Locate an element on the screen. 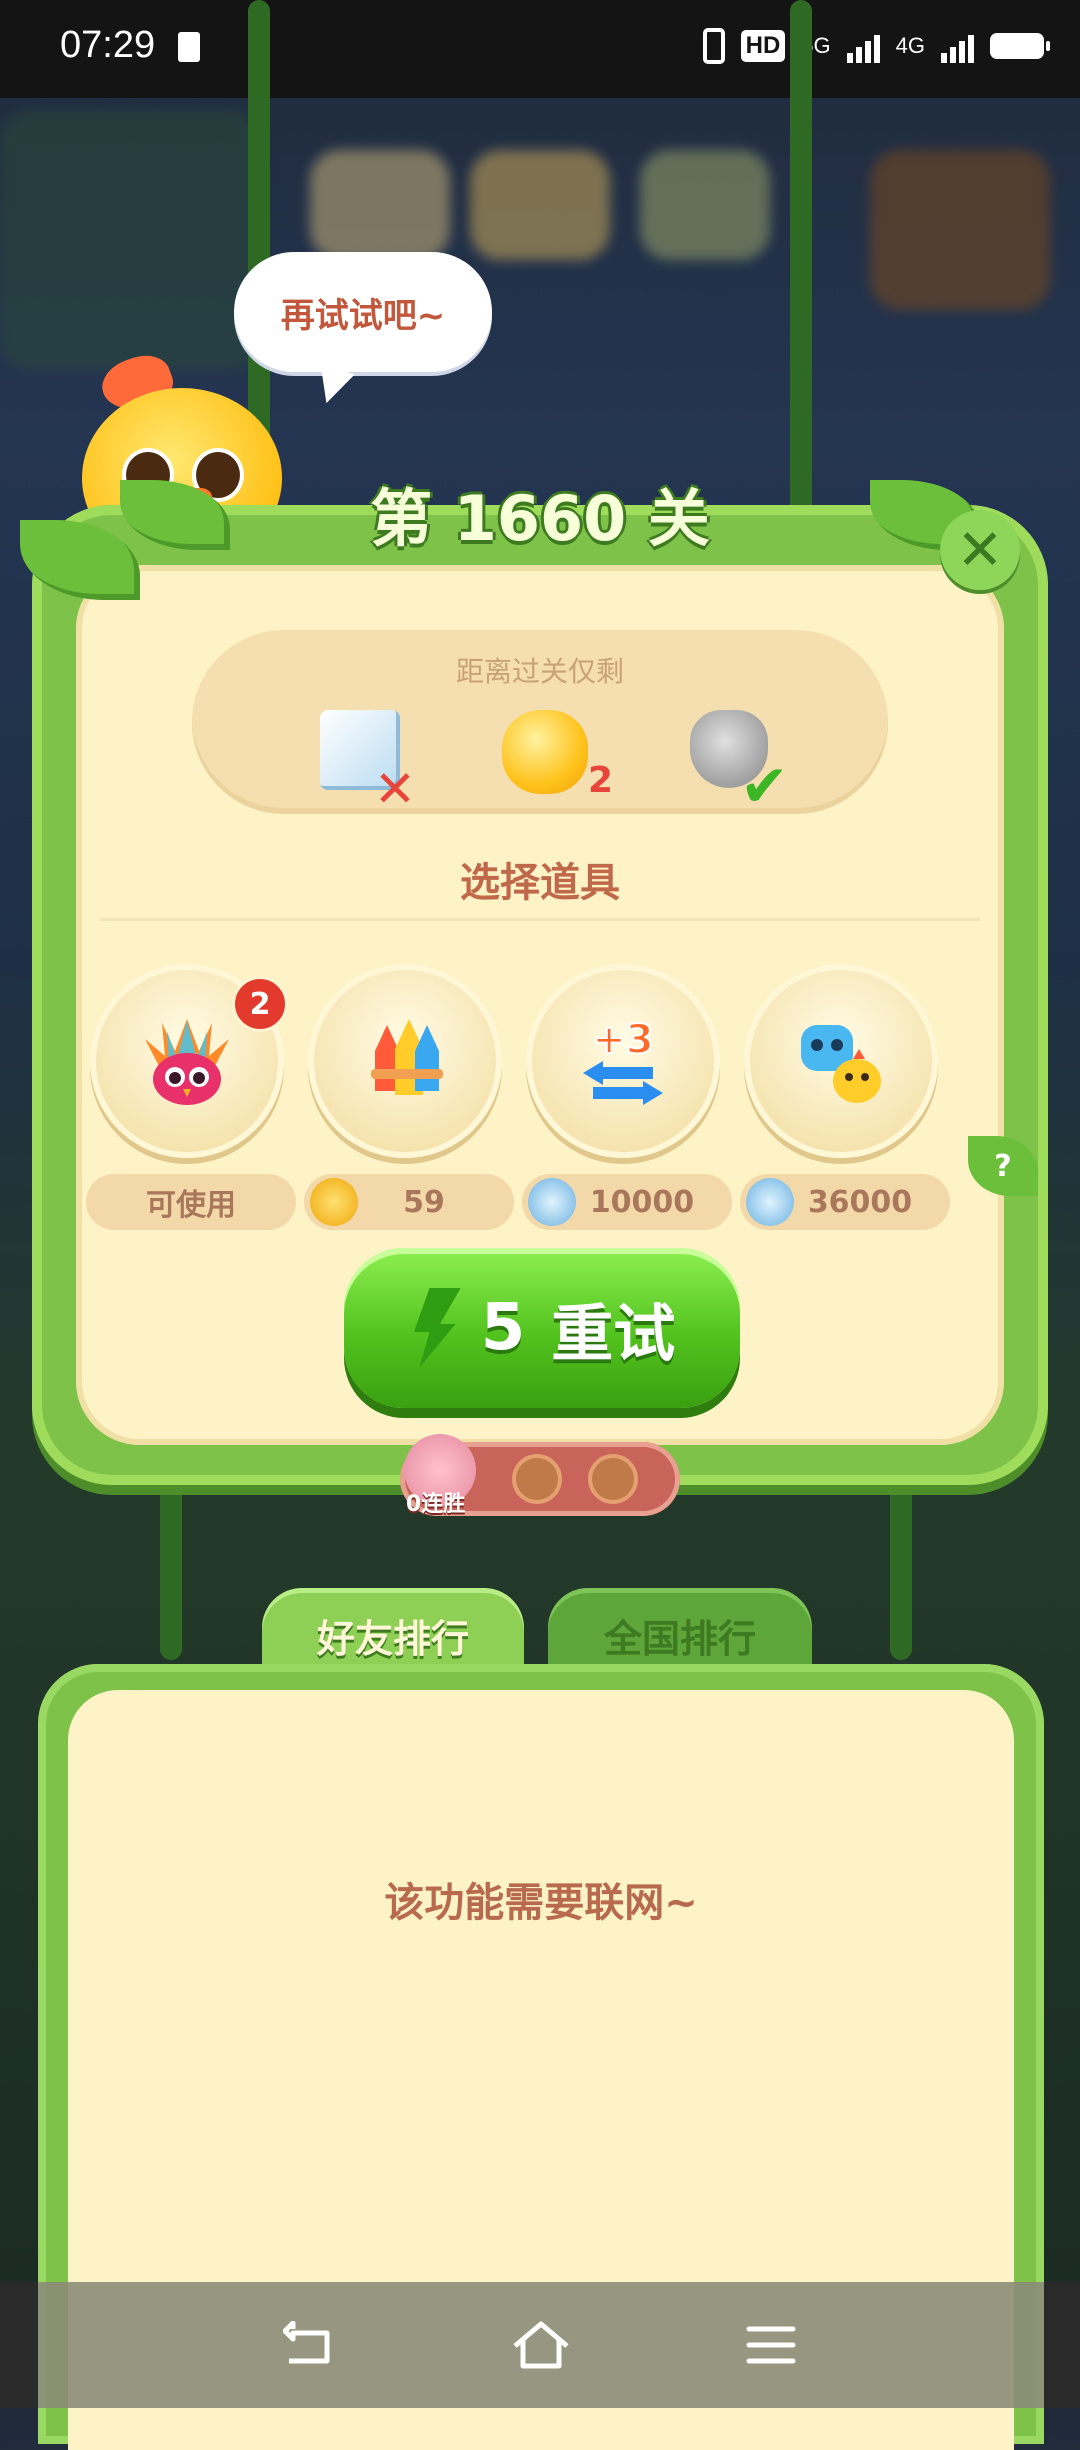 This screenshot has height=2450, width=1080. booster-plus-three-moves: +3 is located at coordinates (623, 1061).